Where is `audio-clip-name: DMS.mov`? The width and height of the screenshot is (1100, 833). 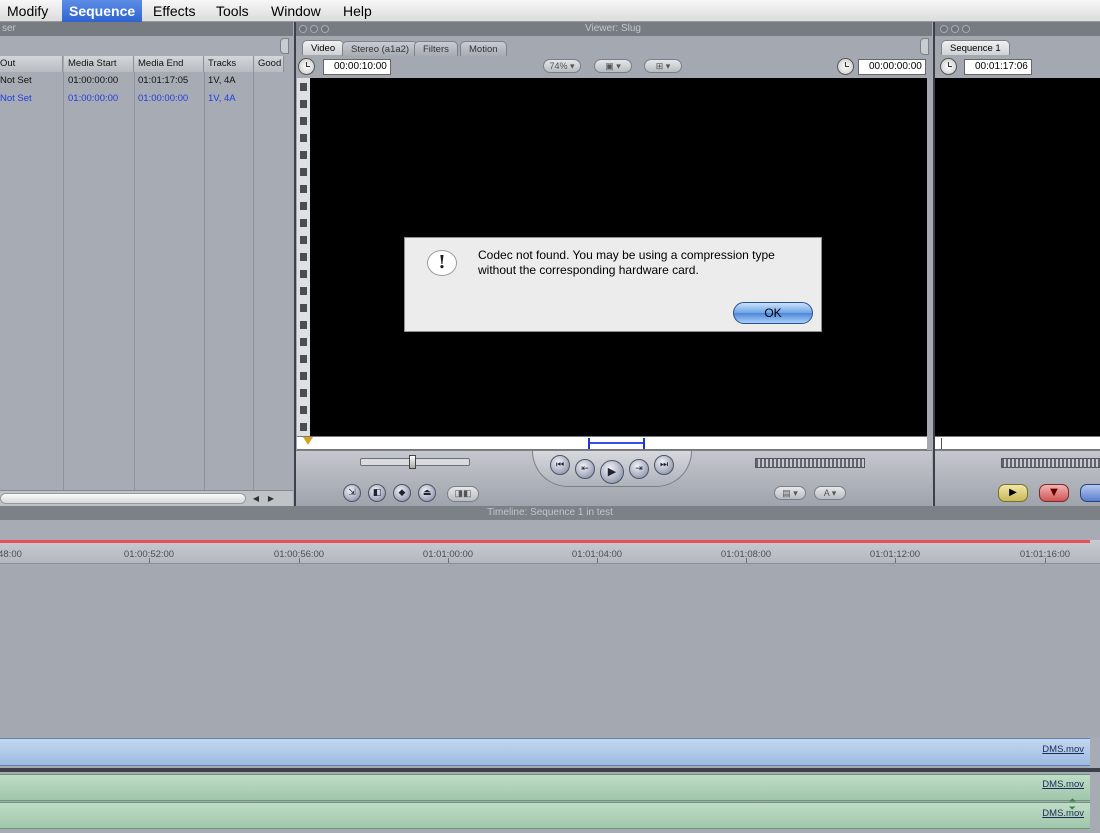
audio-clip-name: DMS.mov is located at coordinates (1063, 784).